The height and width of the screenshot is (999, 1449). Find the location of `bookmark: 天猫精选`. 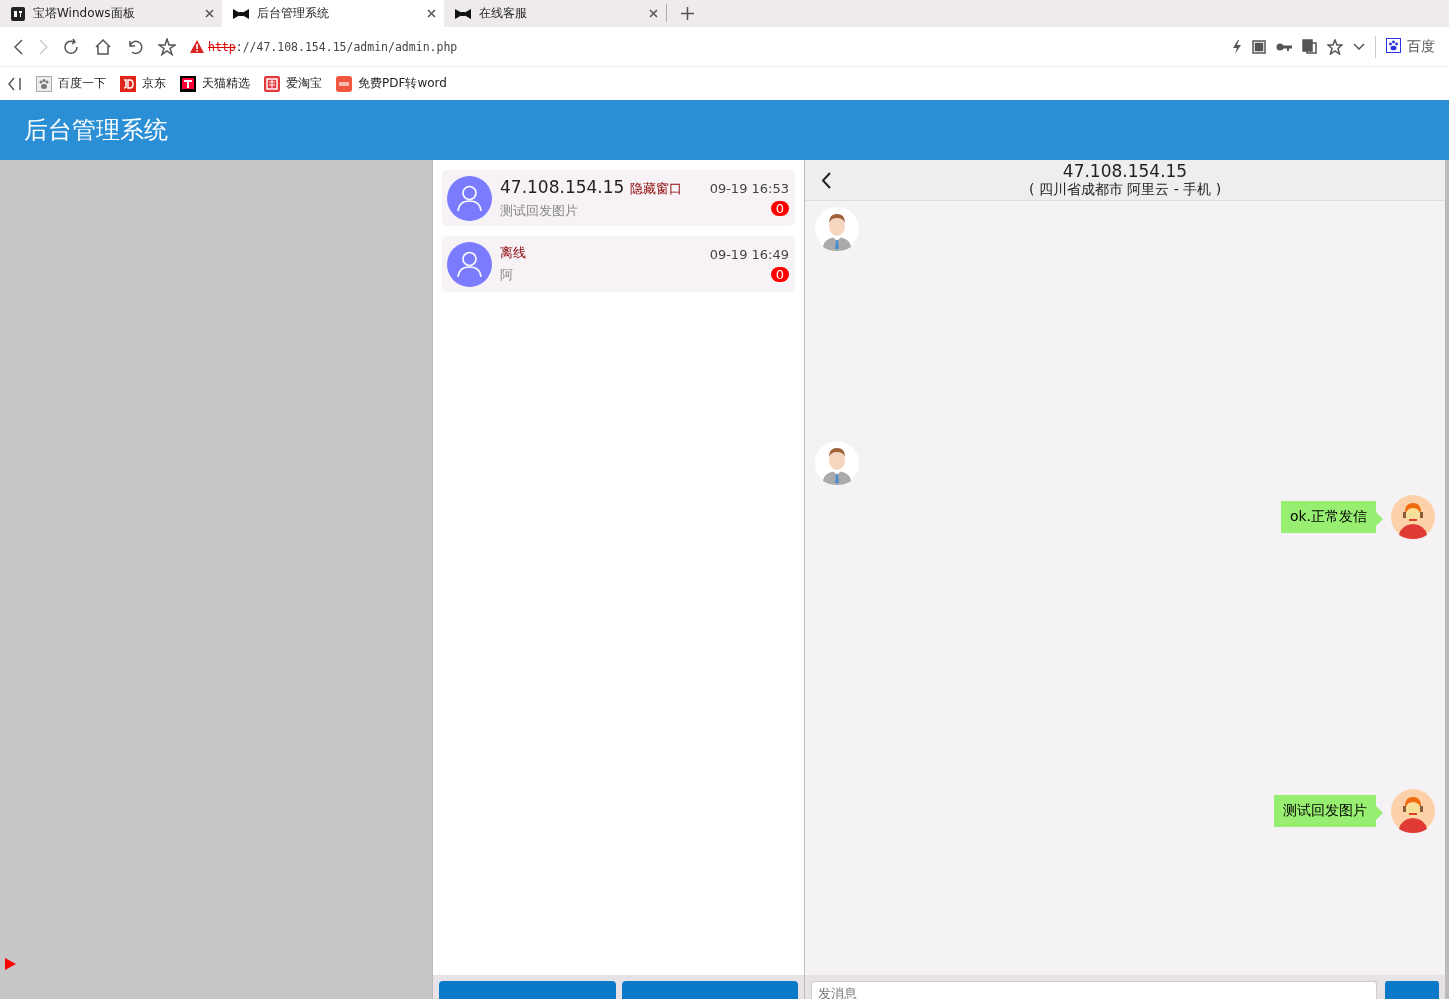

bookmark: 天猫精选 is located at coordinates (215, 83).